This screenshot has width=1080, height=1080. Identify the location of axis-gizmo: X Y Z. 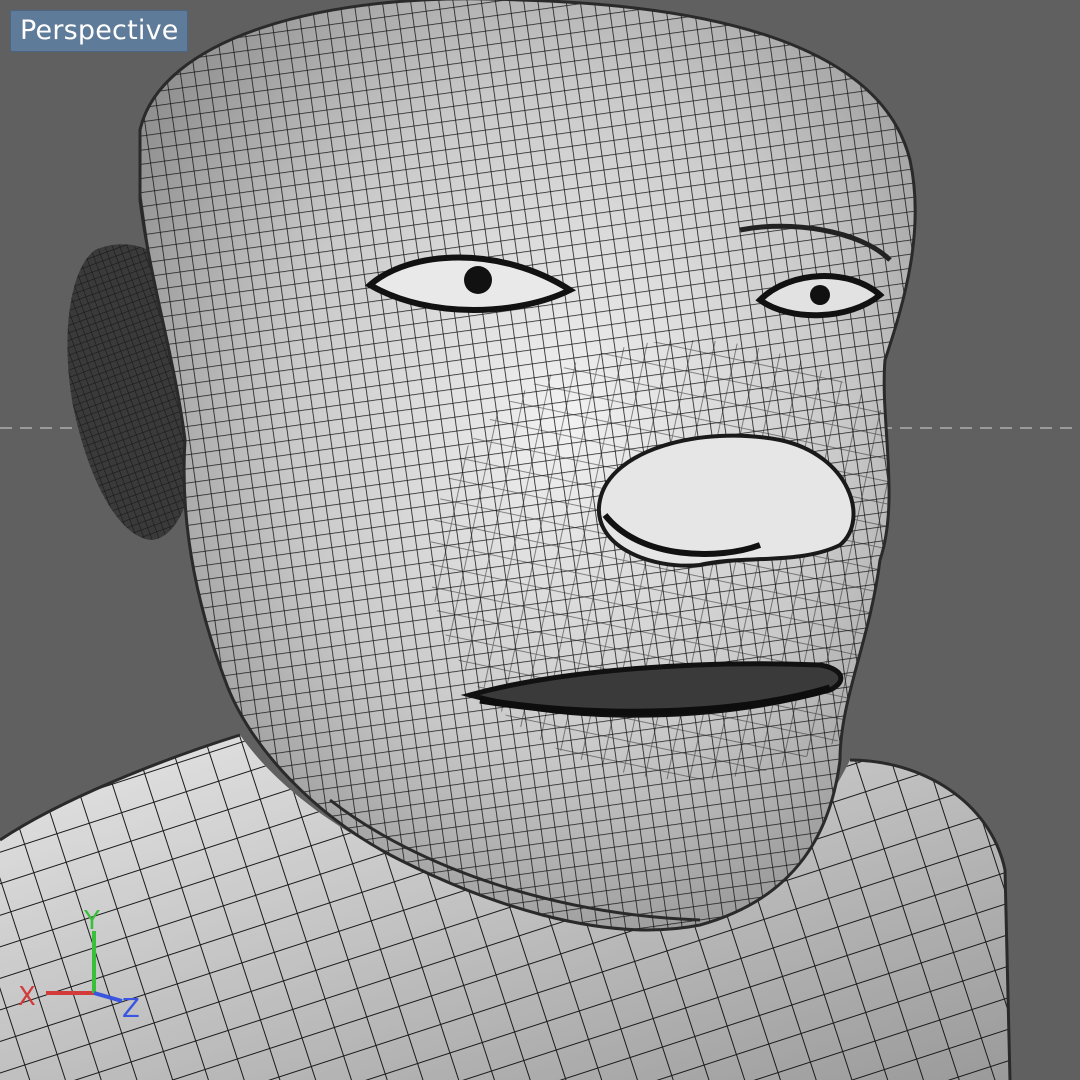
(79, 965).